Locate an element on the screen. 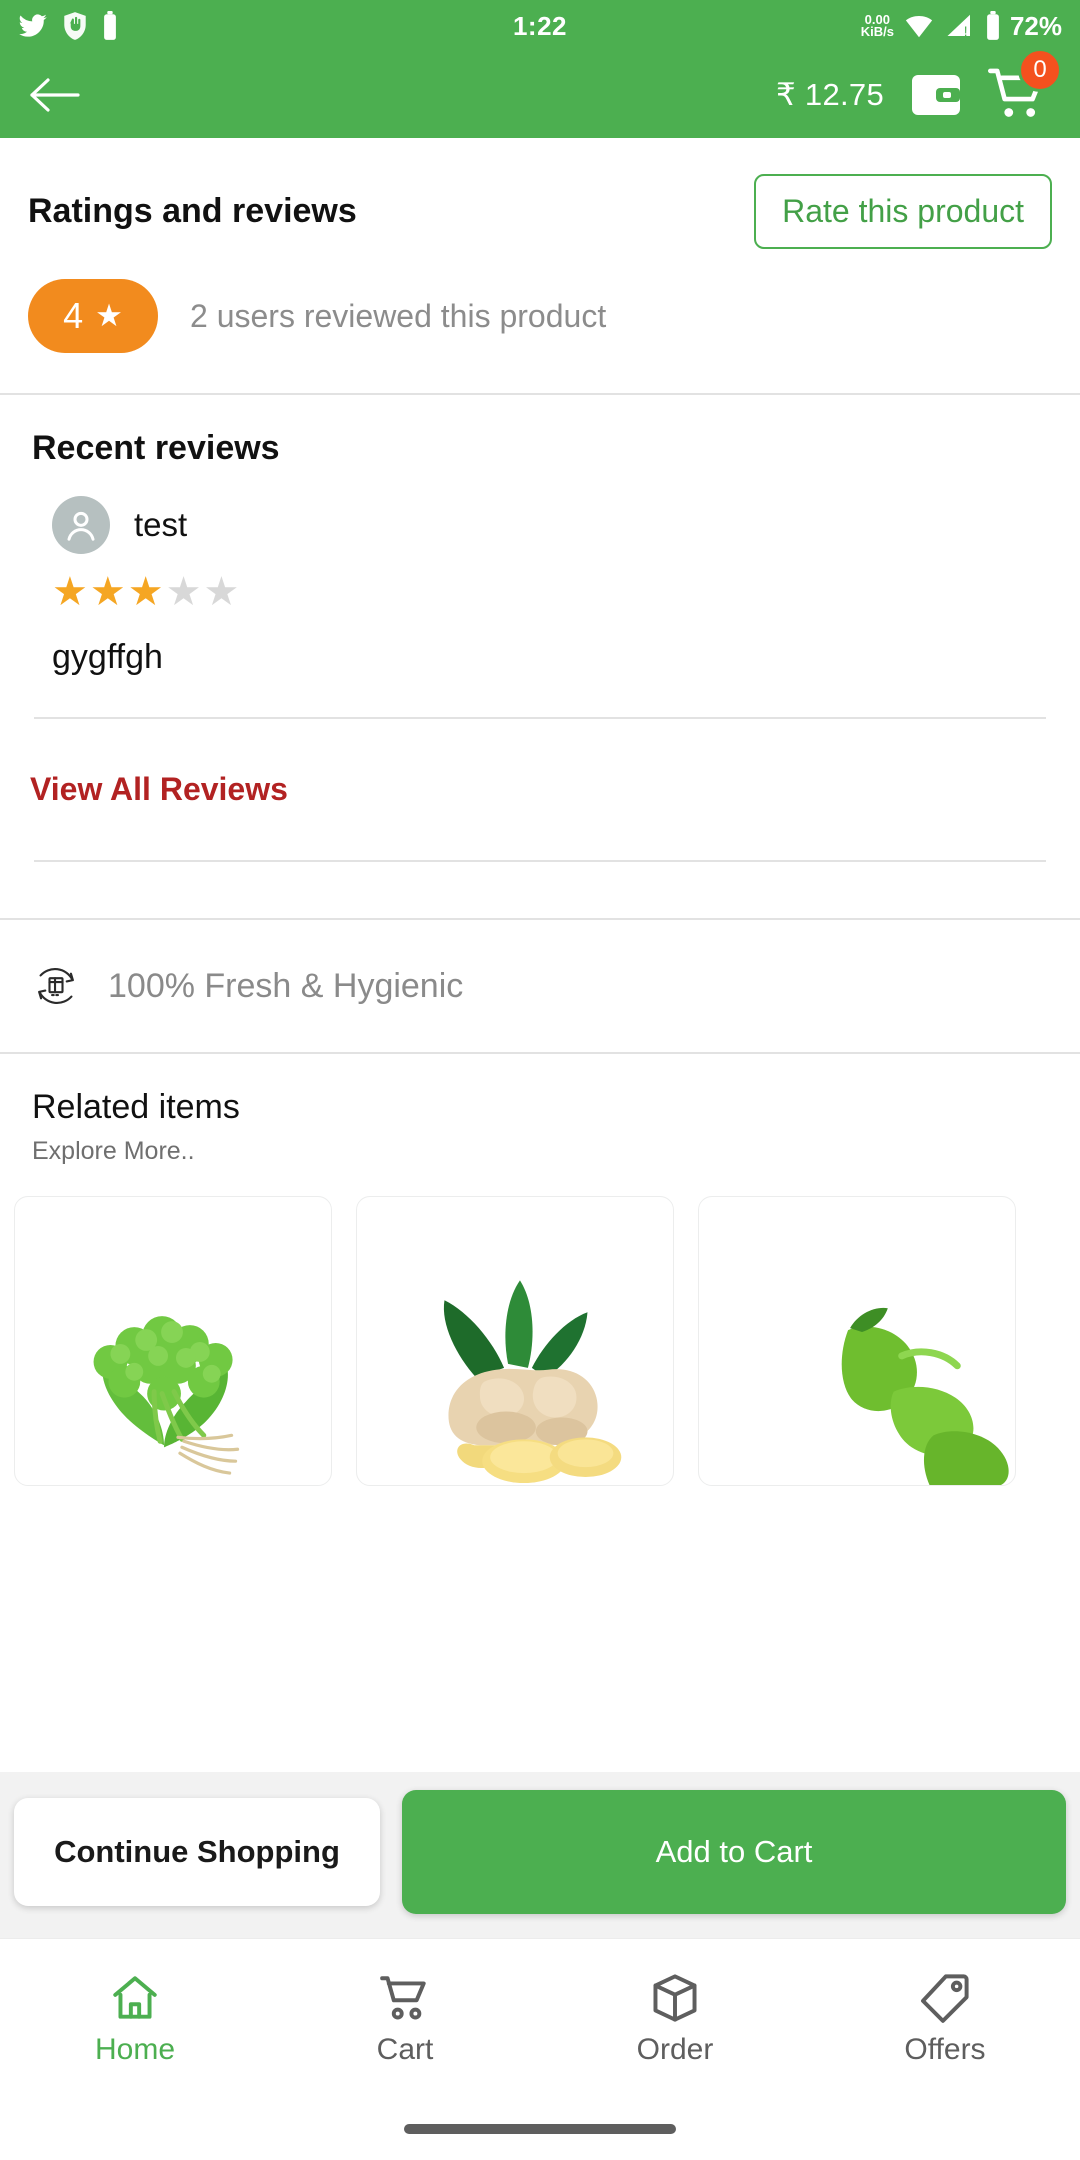  cart-button: 0 is located at coordinates (1025, 86).